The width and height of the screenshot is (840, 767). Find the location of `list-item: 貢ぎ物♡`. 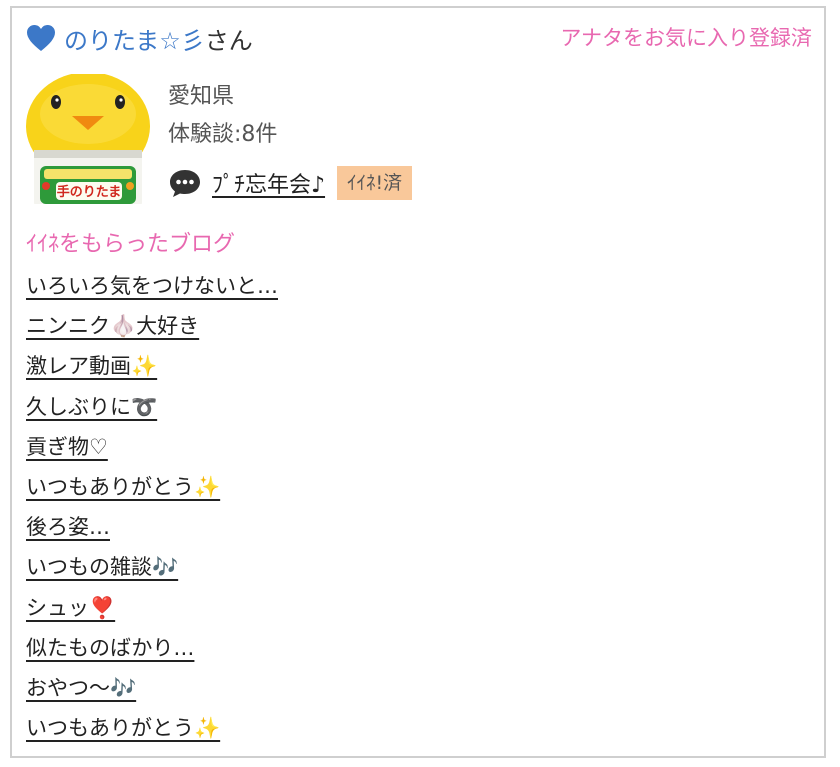

list-item: 貢ぎ物♡ is located at coordinates (152, 452).